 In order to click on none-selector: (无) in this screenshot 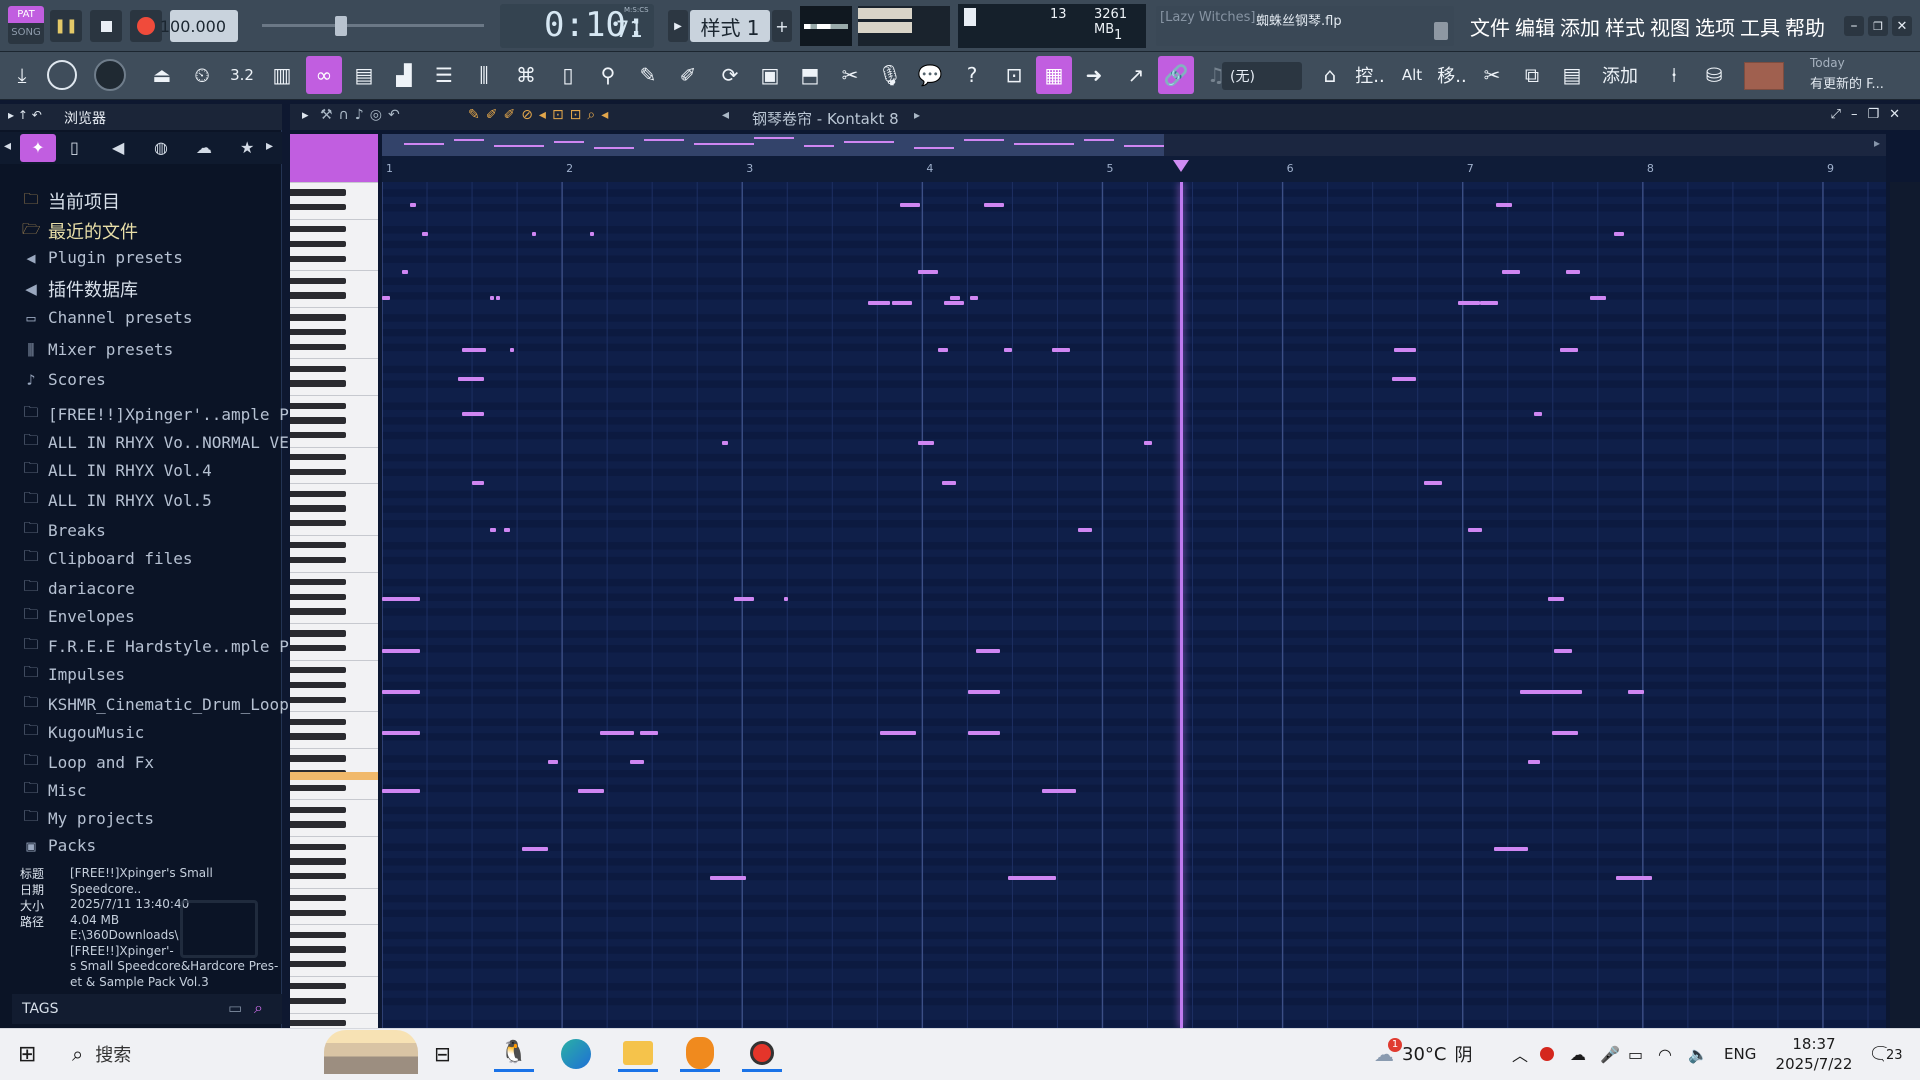, I will do `click(1262, 76)`.